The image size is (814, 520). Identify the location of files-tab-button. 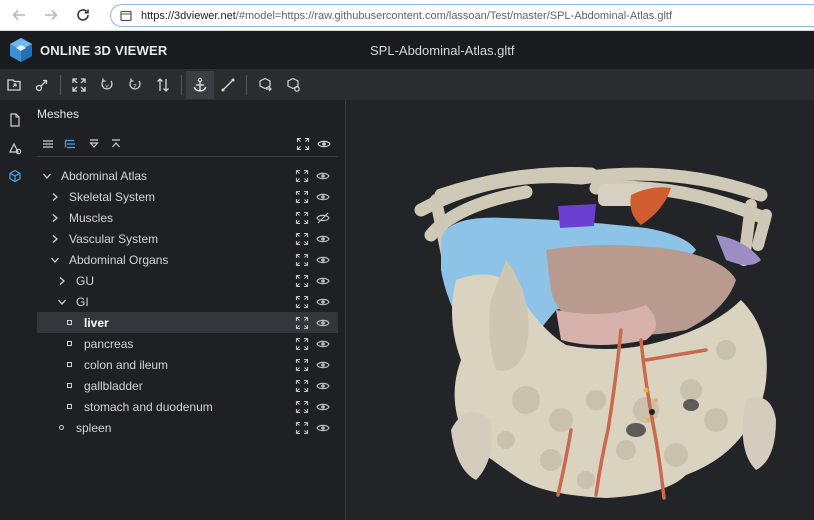
(14, 120).